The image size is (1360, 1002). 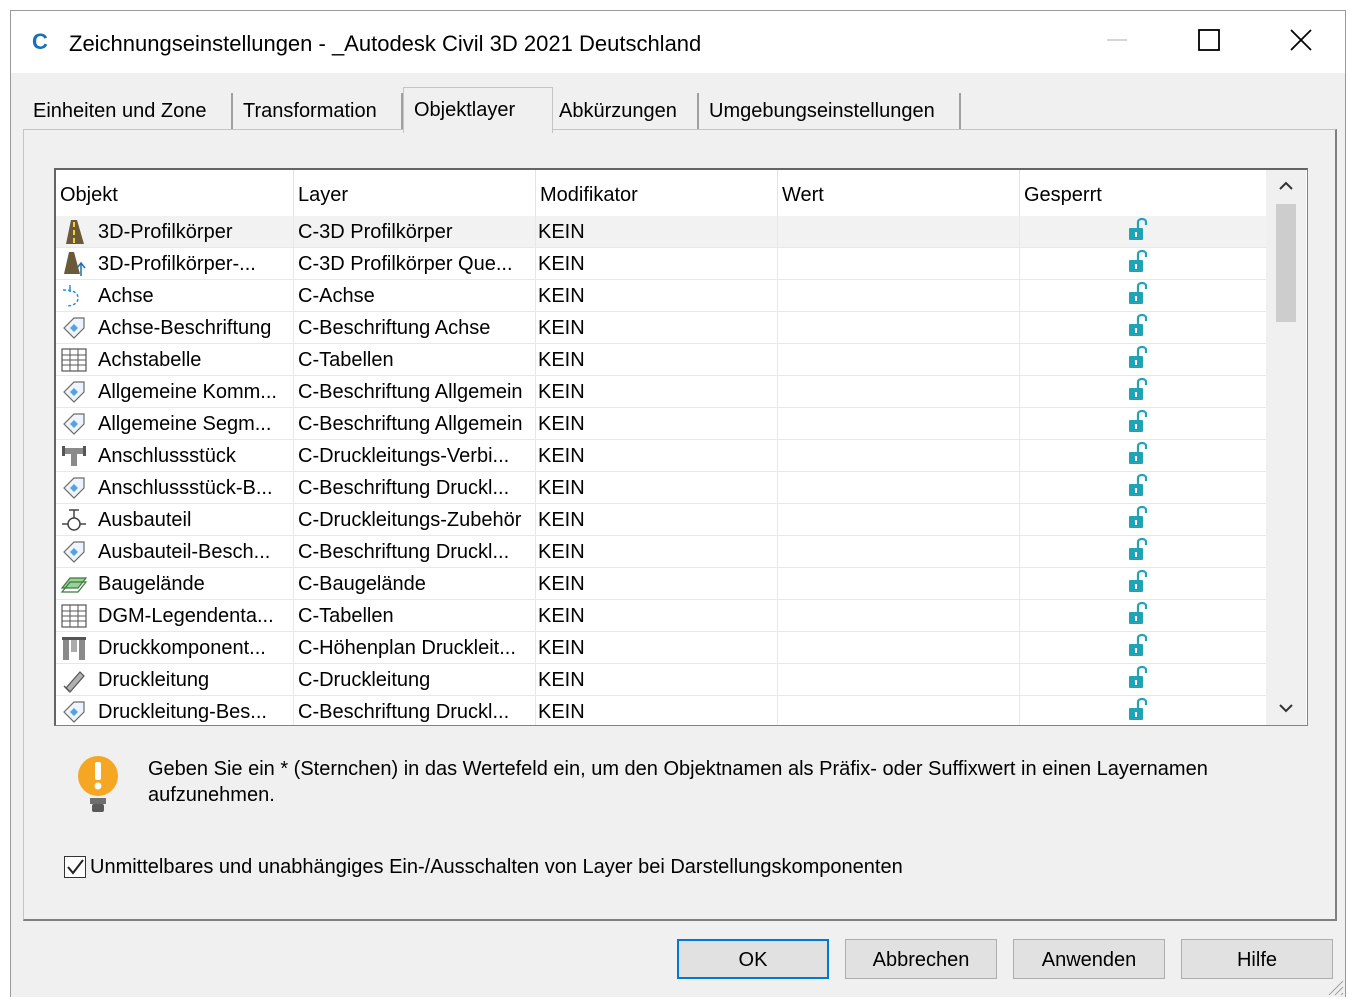 I want to click on tab-umgebungseinstellungen: Umgebungseinstellungen, so click(x=830, y=112).